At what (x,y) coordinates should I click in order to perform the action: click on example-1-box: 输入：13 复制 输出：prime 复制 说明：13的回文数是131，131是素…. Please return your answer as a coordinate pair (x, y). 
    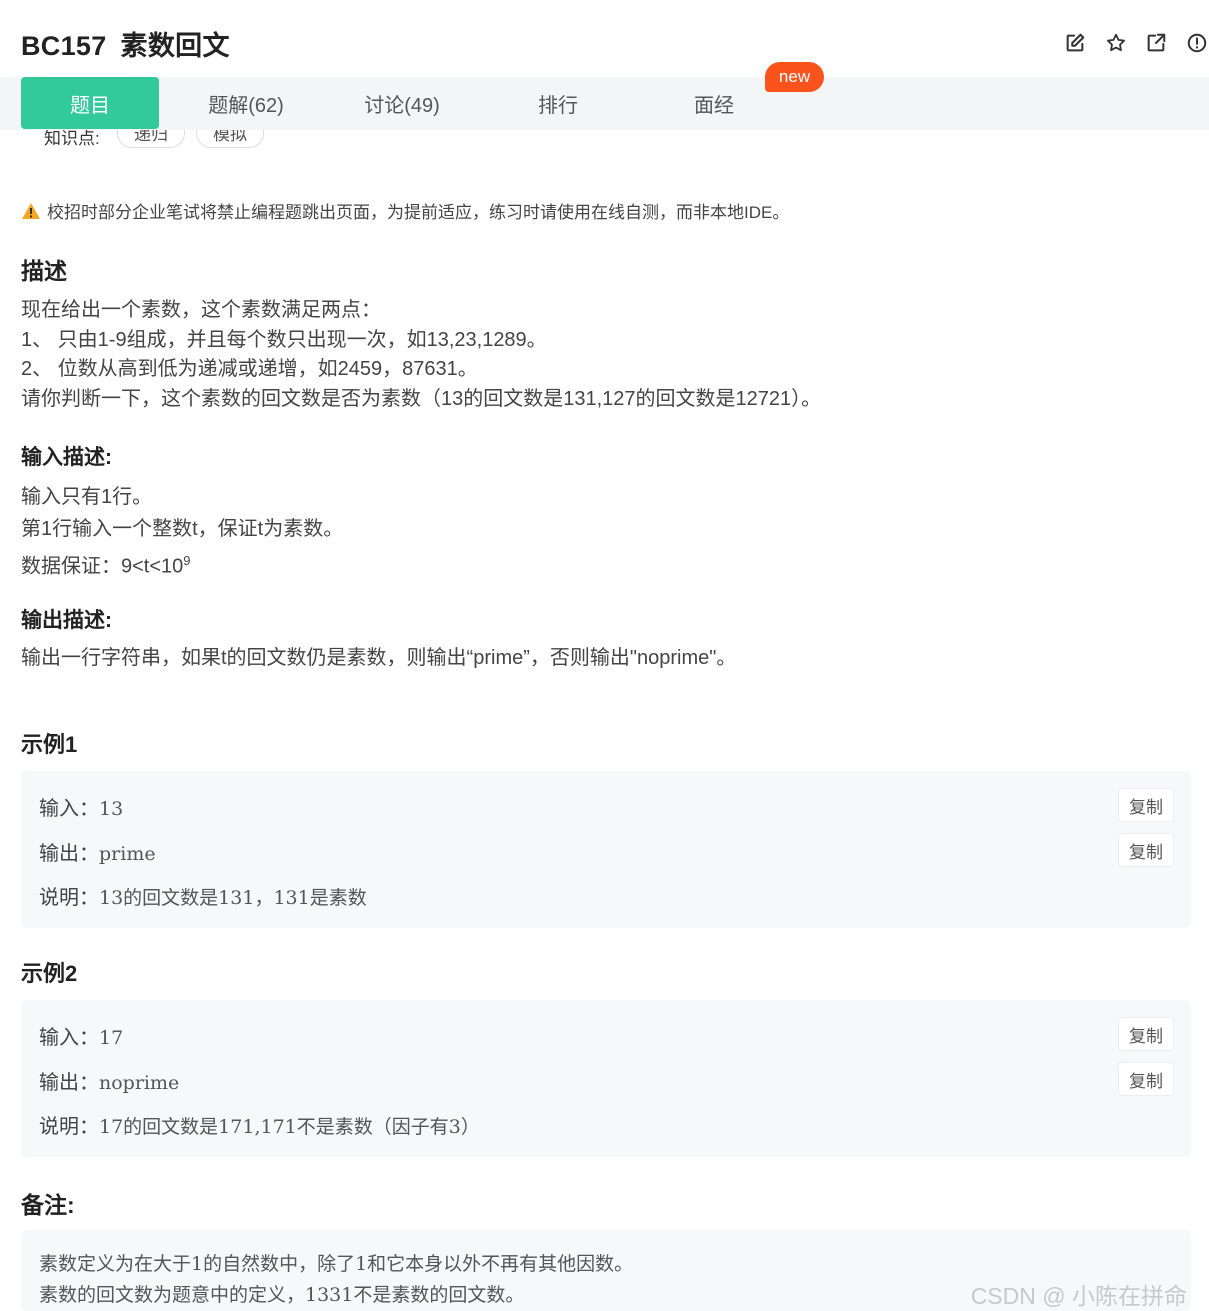
    Looking at the image, I should click on (606, 849).